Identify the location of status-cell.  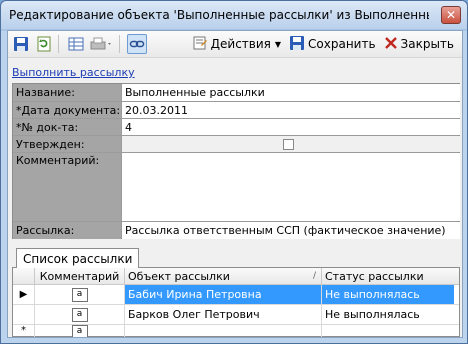
(388, 331).